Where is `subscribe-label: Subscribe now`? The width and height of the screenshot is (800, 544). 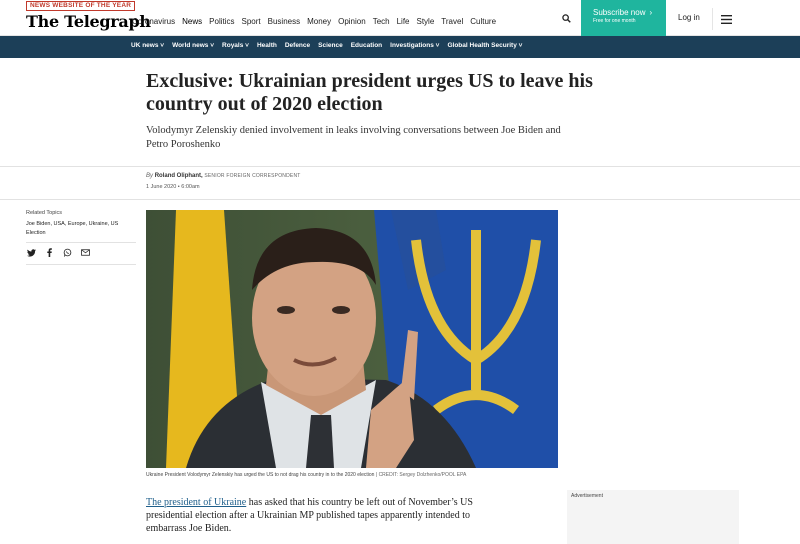
subscribe-label: Subscribe now is located at coordinates (619, 12).